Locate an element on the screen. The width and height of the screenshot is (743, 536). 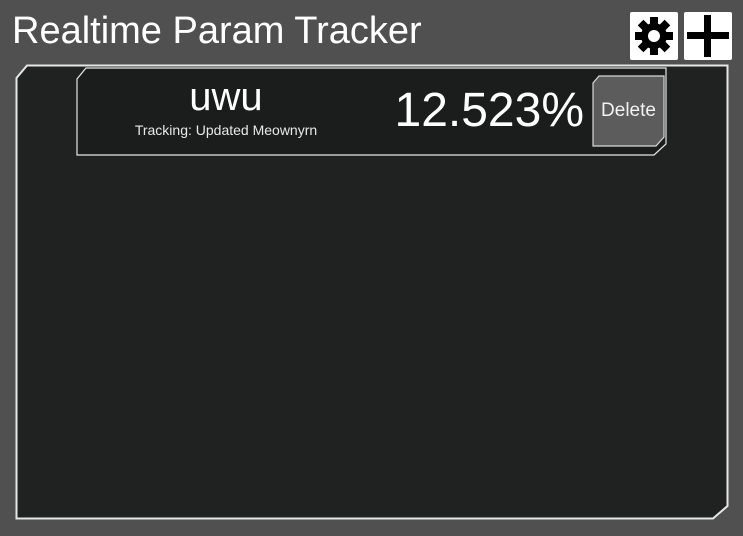
add-button is located at coordinates (708, 36).